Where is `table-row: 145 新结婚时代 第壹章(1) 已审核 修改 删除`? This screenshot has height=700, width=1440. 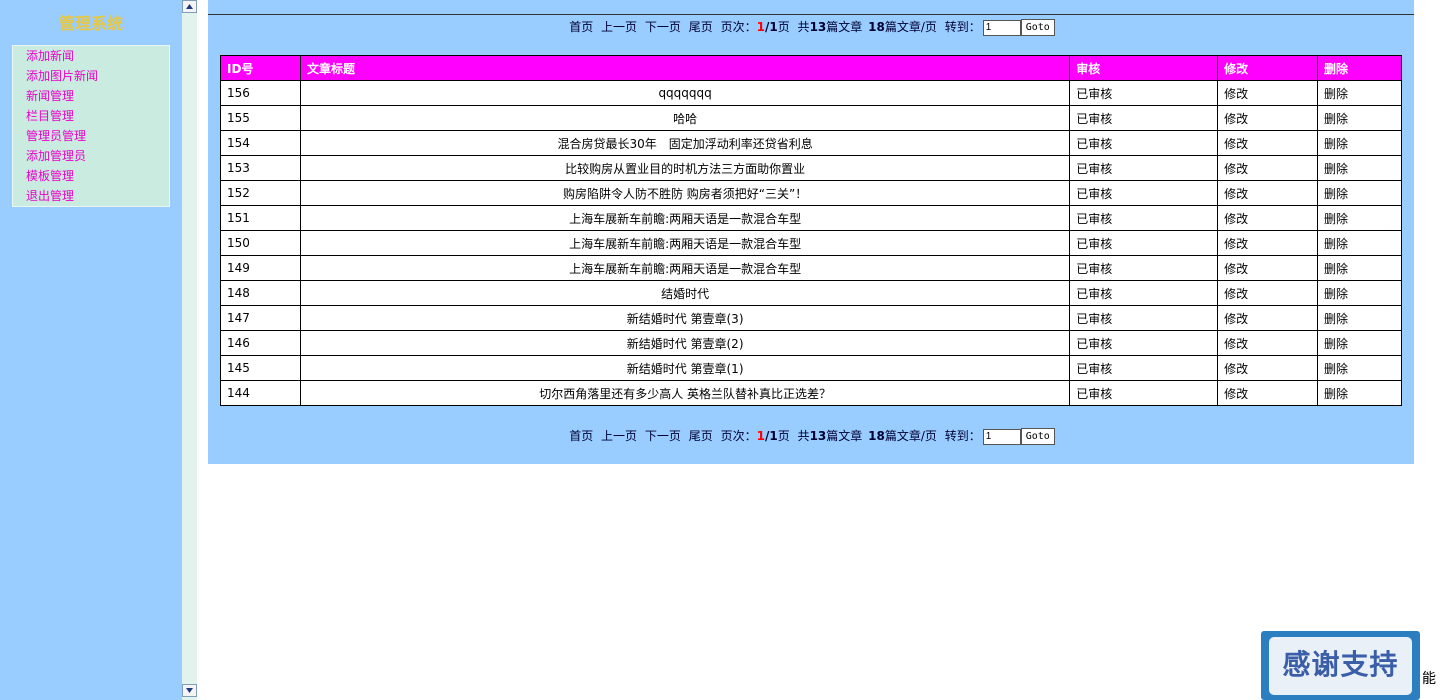
table-row: 145 新结婚时代 第壹章(1) 已审核 修改 删除 is located at coordinates (811, 368).